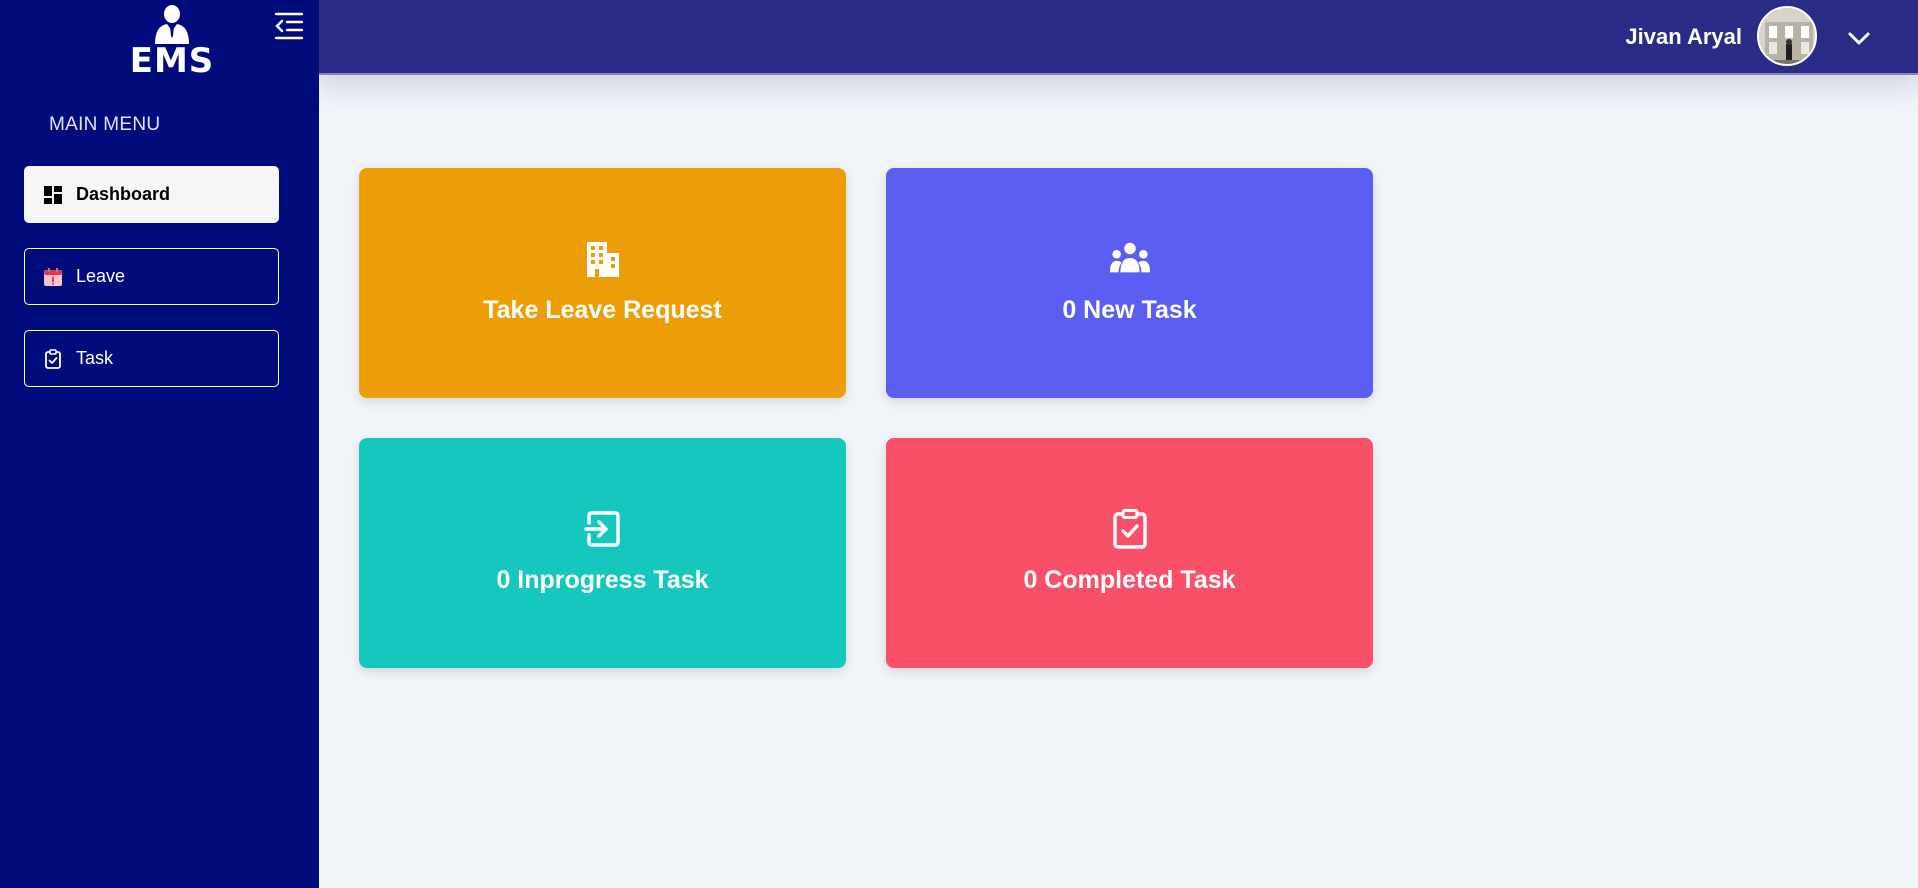  What do you see at coordinates (151, 276) in the screenshot?
I see `sidebar-item-leave: Leave` at bounding box center [151, 276].